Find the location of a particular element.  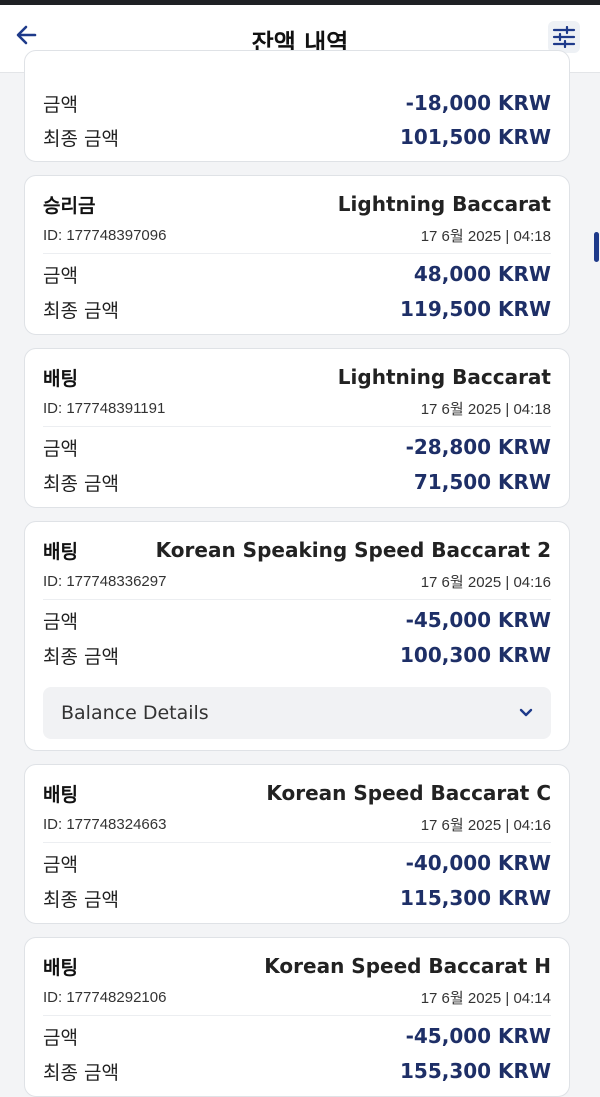

final-amount-value: 101,500 KRW is located at coordinates (475, 137).